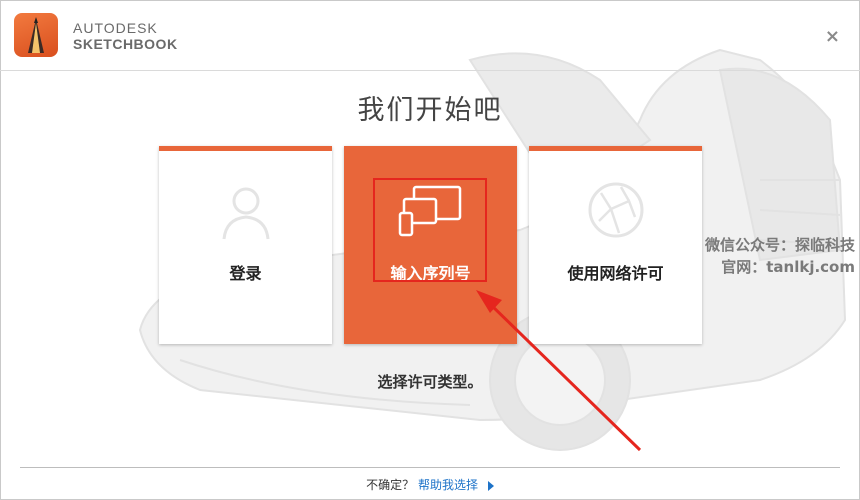 Image resolution: width=860 pixels, height=500 pixels. What do you see at coordinates (430, 70) in the screenshot?
I see `header-divider` at bounding box center [430, 70].